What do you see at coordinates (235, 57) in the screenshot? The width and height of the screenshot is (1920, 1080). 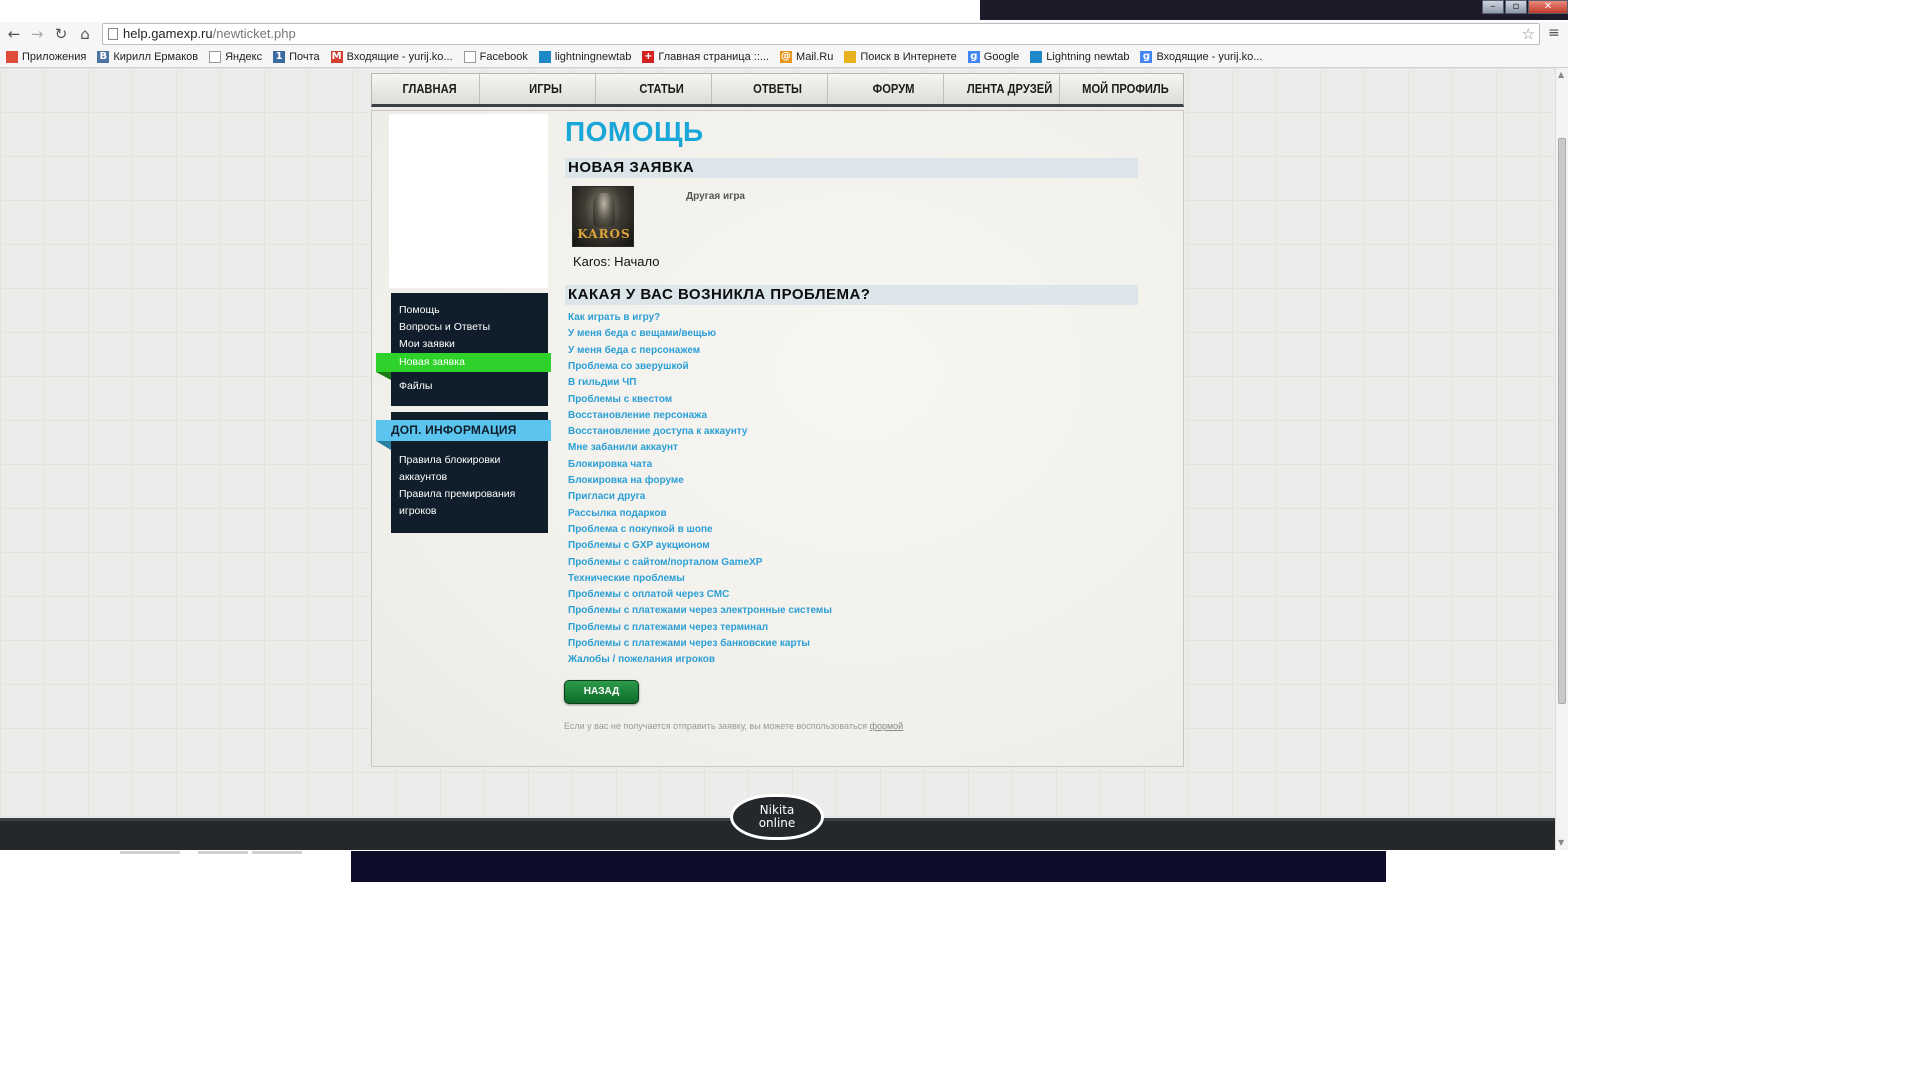 I see `bookmark-item: Яндекс` at bounding box center [235, 57].